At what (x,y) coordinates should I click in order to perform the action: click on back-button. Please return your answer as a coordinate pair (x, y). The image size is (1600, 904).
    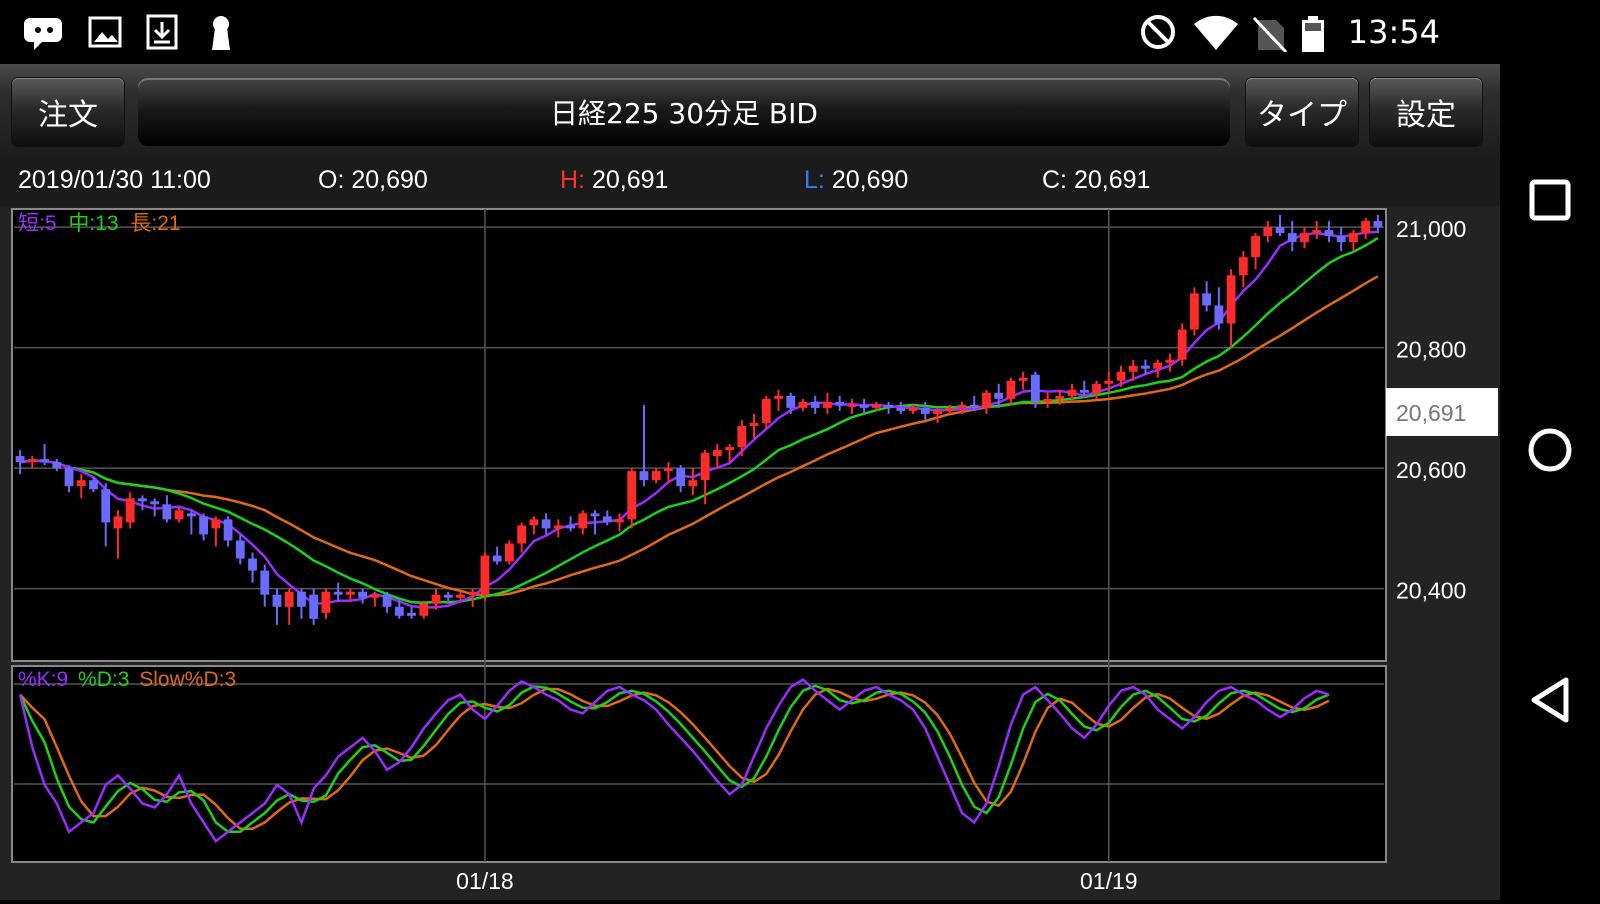
    Looking at the image, I should click on (1550, 700).